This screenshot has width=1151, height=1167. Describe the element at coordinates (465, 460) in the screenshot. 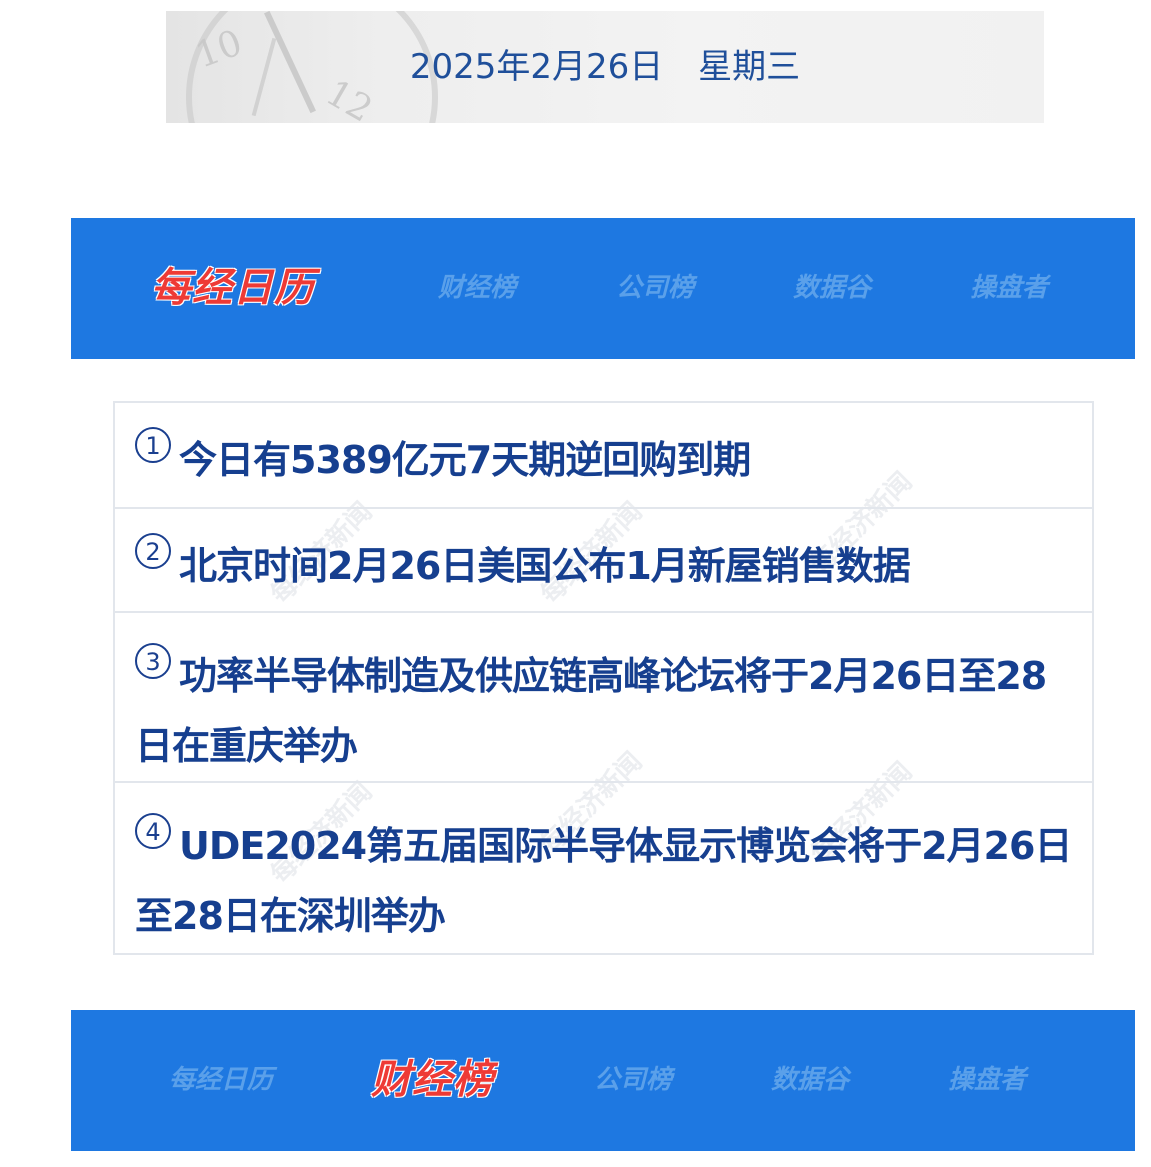

I see `news-headline: 今日有5389亿元7天期逆回购到期` at that location.